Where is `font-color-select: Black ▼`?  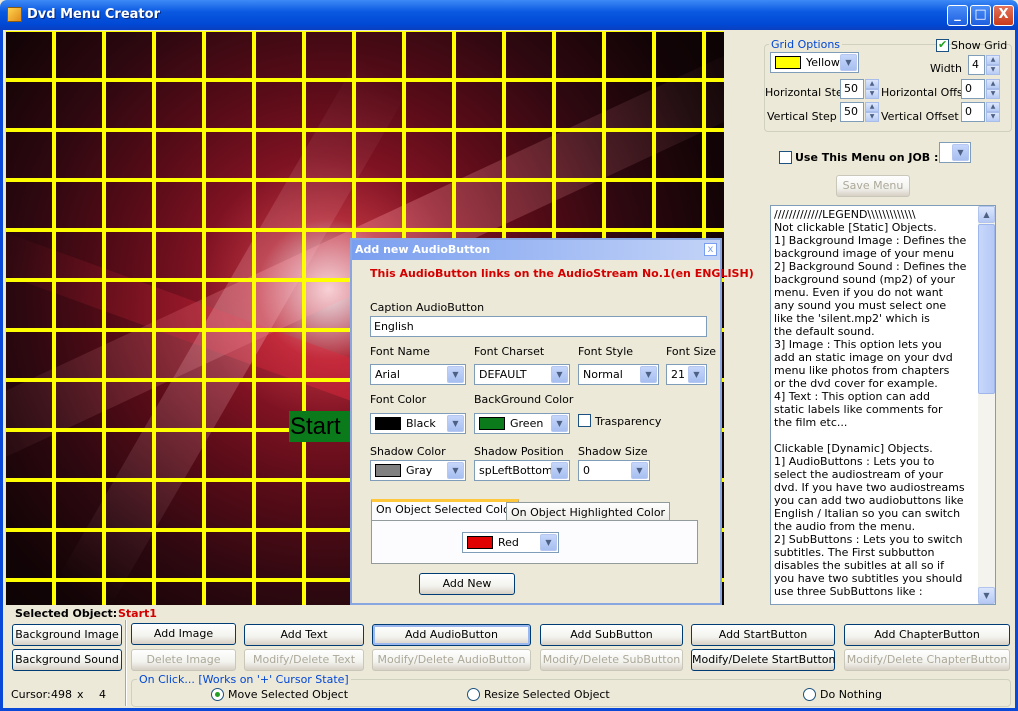
font-color-select: Black ▼ is located at coordinates (418, 423).